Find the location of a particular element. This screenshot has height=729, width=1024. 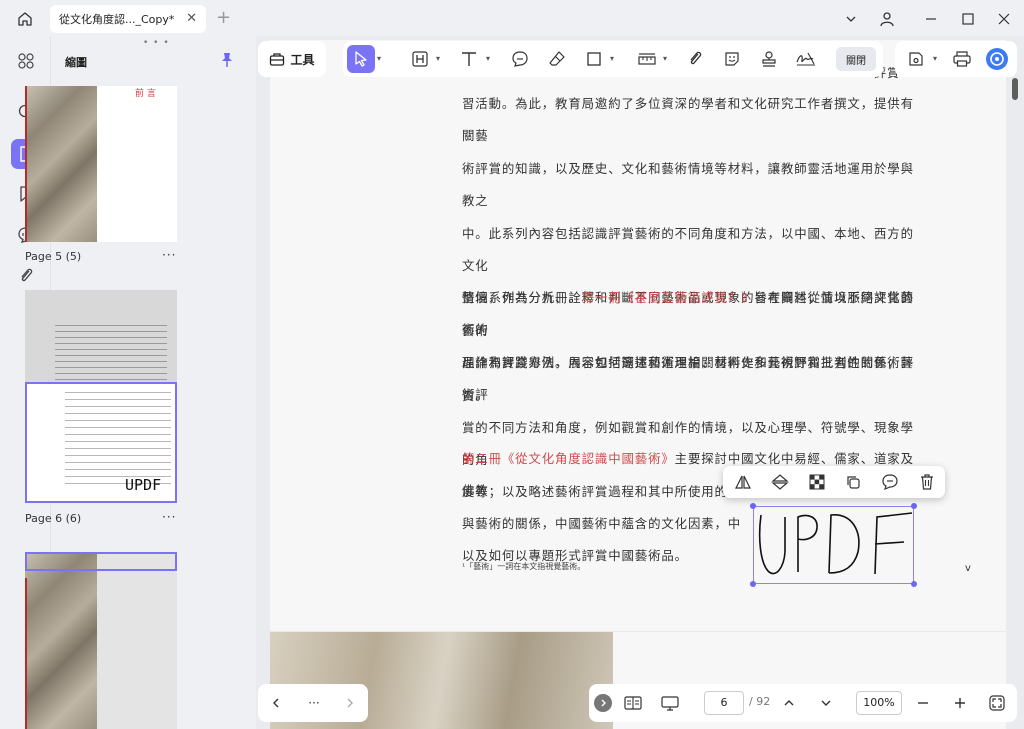

comment-icon is located at coordinates (890, 482).